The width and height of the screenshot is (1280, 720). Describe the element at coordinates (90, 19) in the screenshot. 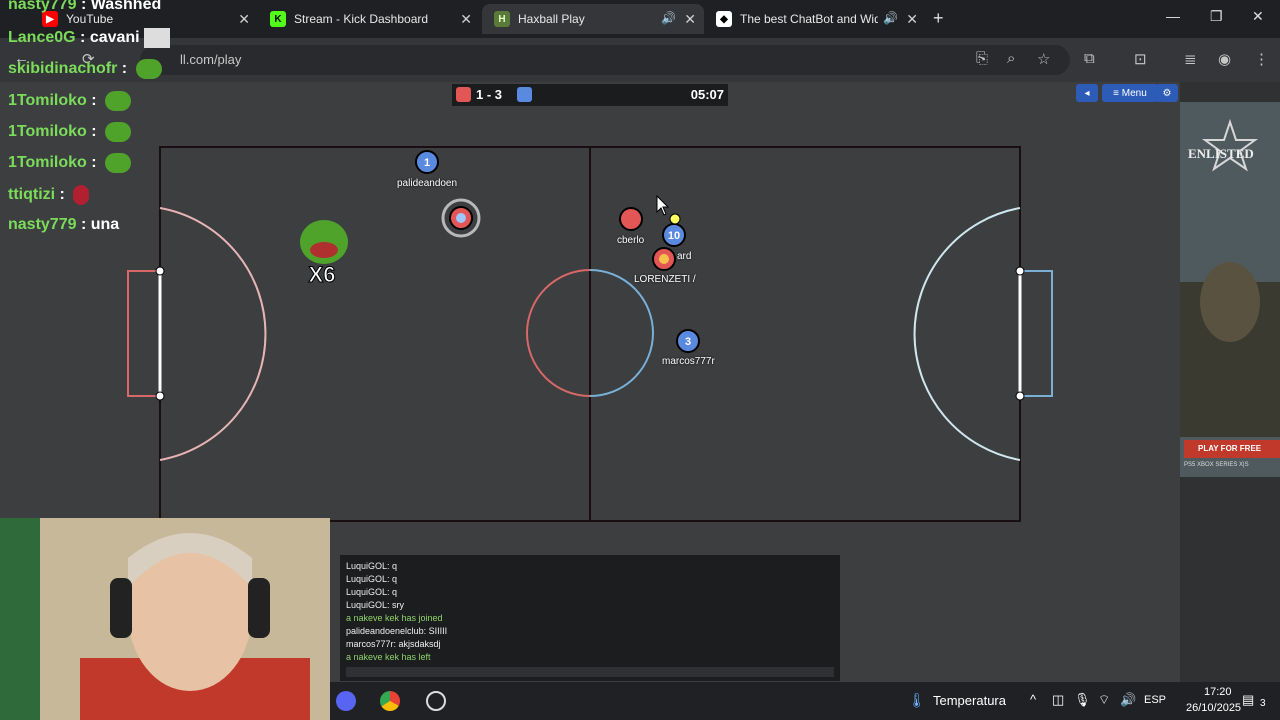

I see `tab-title: YouTube` at that location.